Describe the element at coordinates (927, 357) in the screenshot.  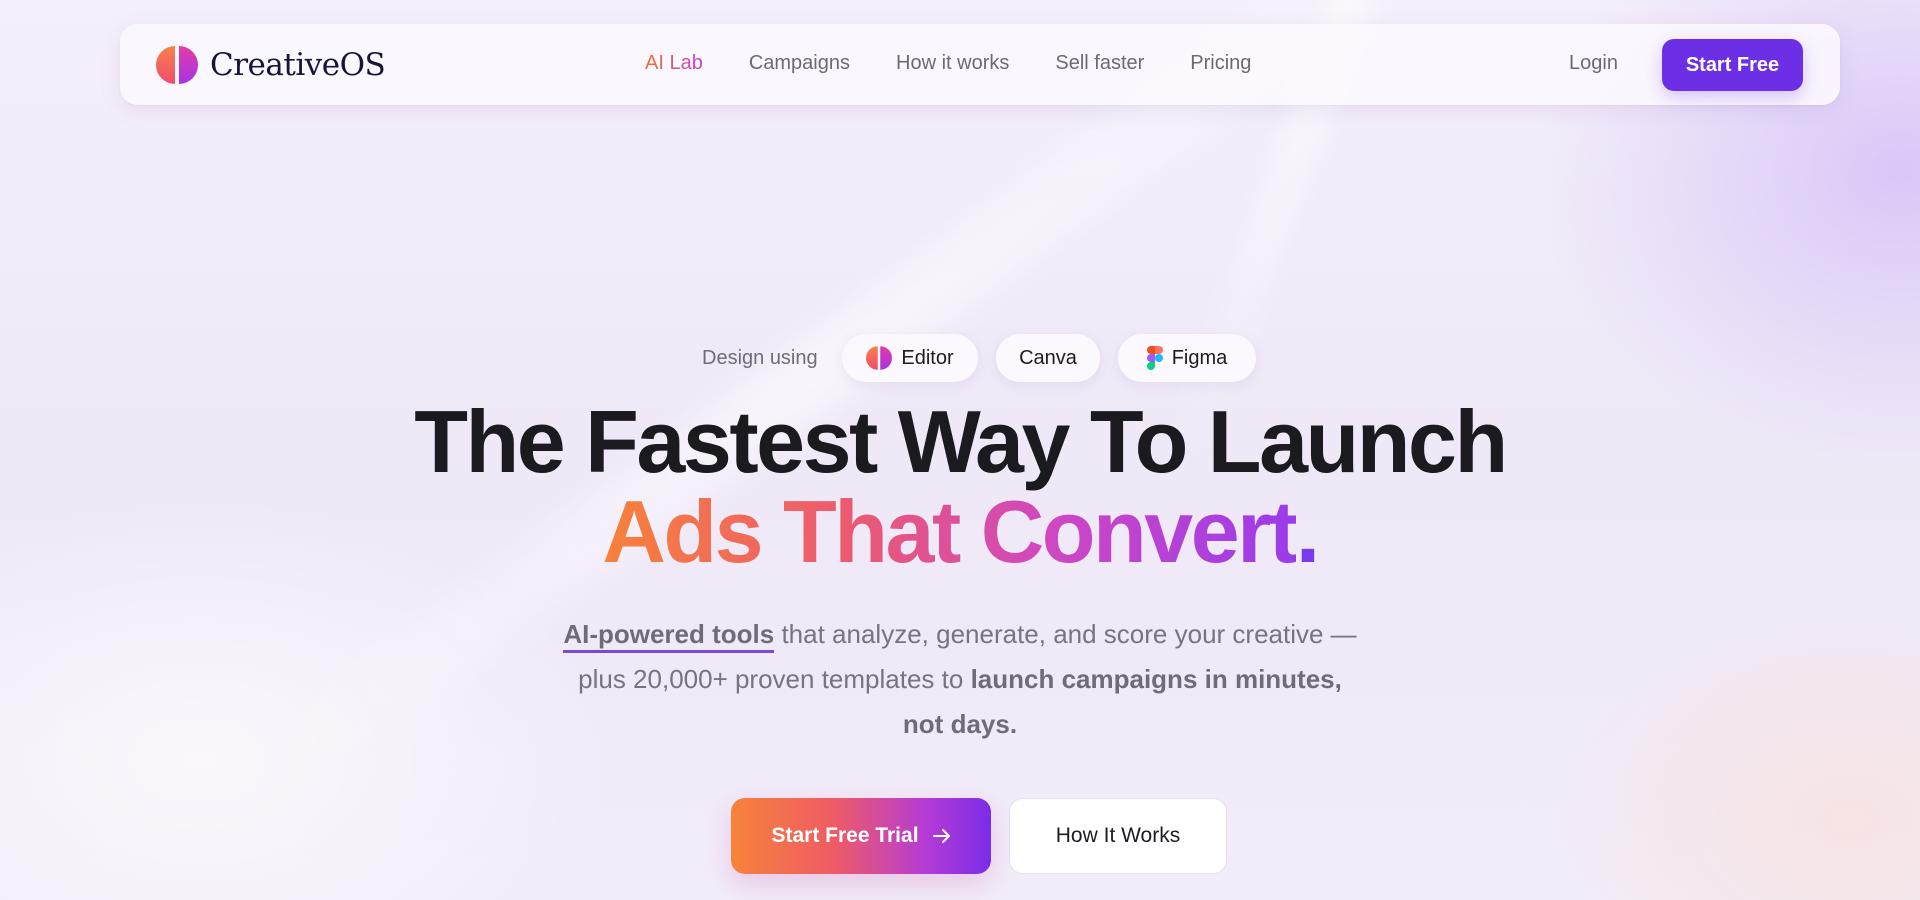
I see `tool-pill-label: Editor` at that location.